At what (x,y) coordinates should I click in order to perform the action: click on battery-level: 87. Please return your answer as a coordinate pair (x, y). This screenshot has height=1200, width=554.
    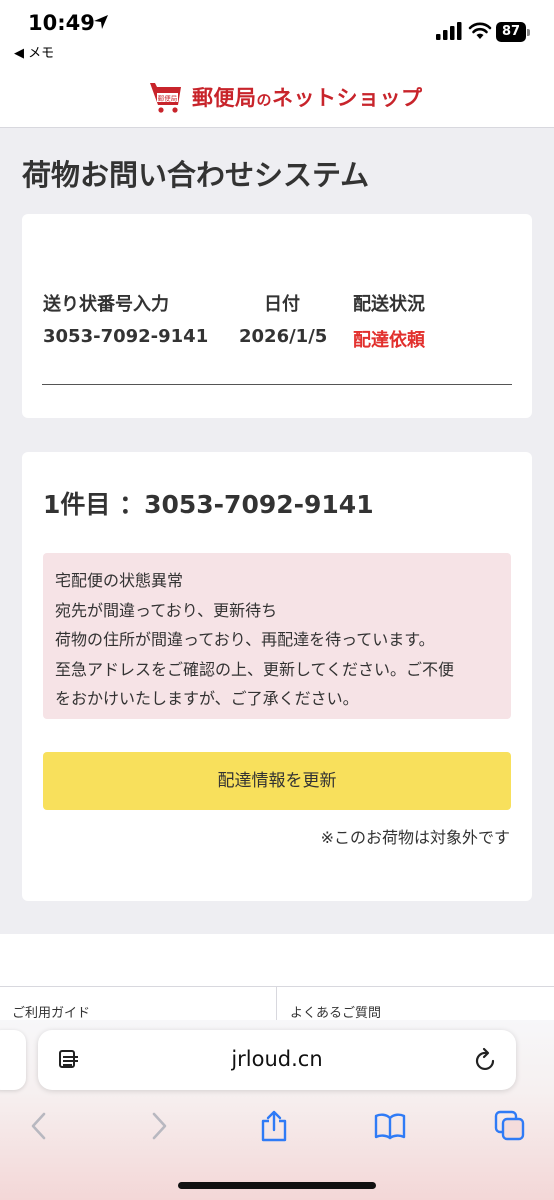
    Looking at the image, I should click on (511, 32).